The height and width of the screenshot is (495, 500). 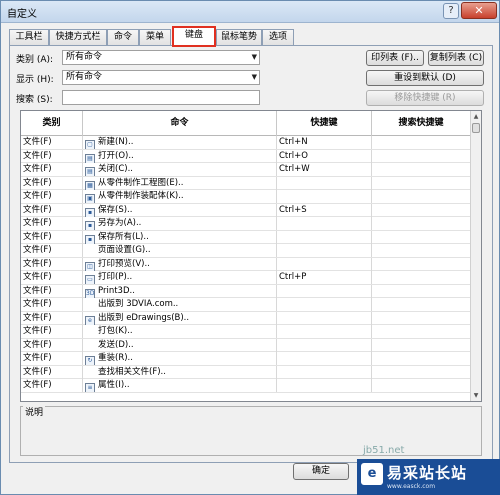 I want to click on search-input, so click(x=161, y=97).